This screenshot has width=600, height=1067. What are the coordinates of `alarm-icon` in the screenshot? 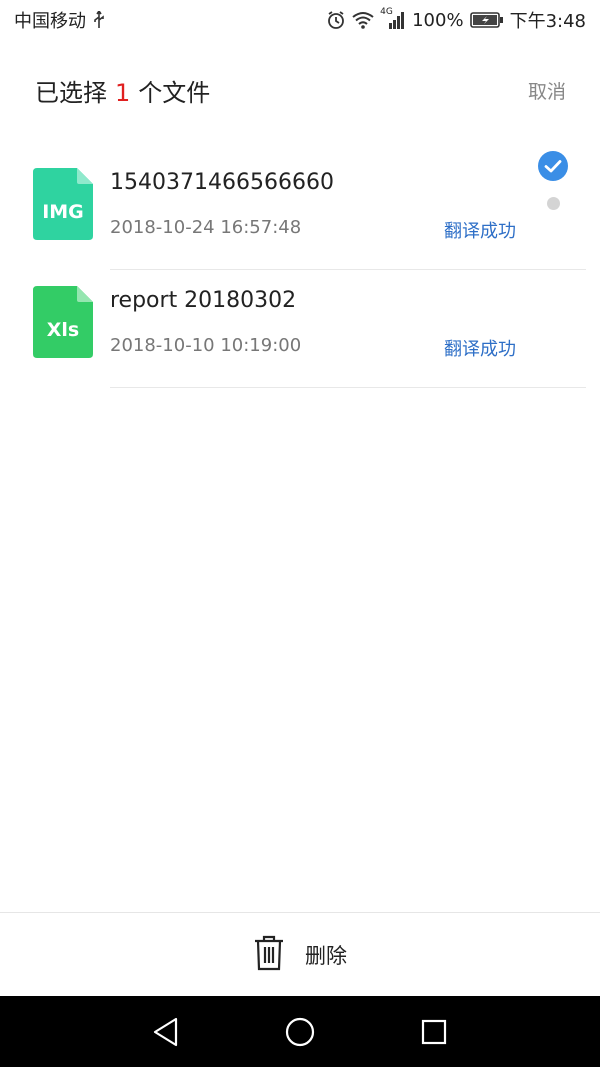 It's located at (336, 20).